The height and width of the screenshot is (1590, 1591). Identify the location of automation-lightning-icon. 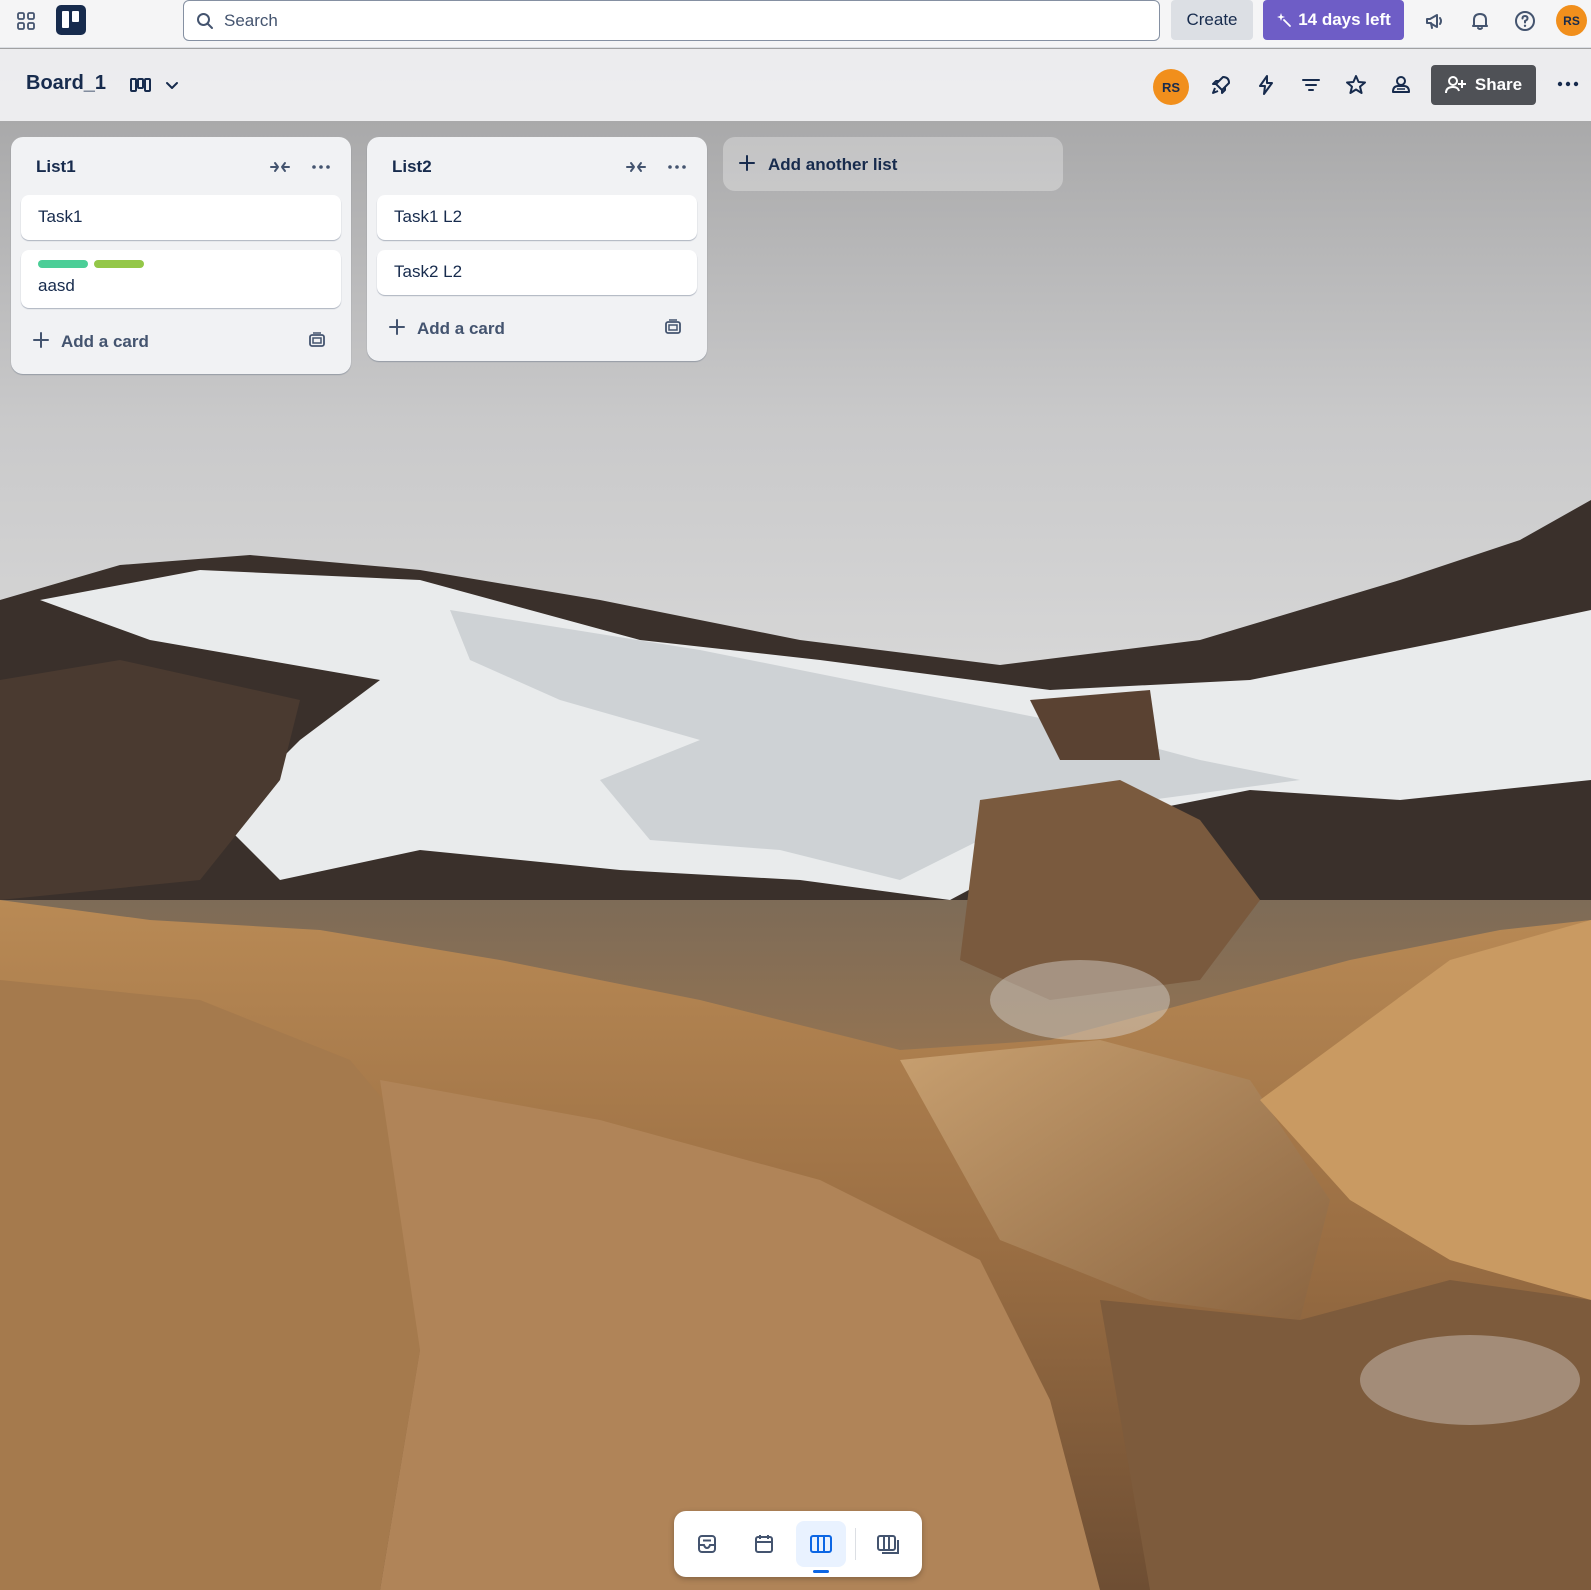
(1266, 85).